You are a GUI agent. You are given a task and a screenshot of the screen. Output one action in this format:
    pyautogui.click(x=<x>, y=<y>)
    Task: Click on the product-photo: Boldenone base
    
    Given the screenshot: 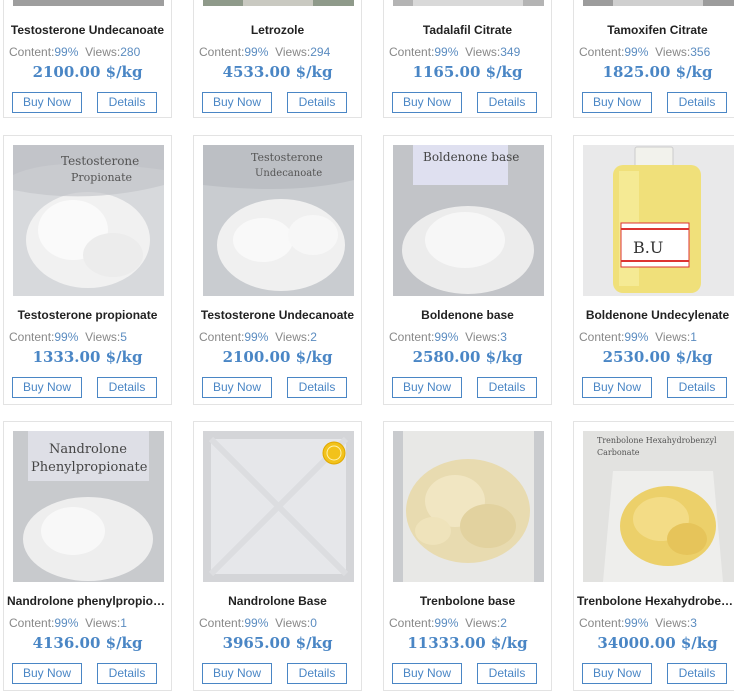 What is the action you would take?
    pyautogui.click(x=468, y=220)
    